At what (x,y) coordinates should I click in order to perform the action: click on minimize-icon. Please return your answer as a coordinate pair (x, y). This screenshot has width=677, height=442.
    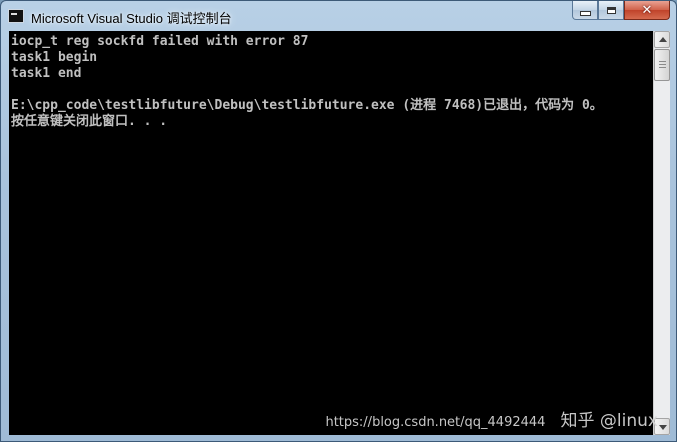
    Looking at the image, I should click on (585, 13).